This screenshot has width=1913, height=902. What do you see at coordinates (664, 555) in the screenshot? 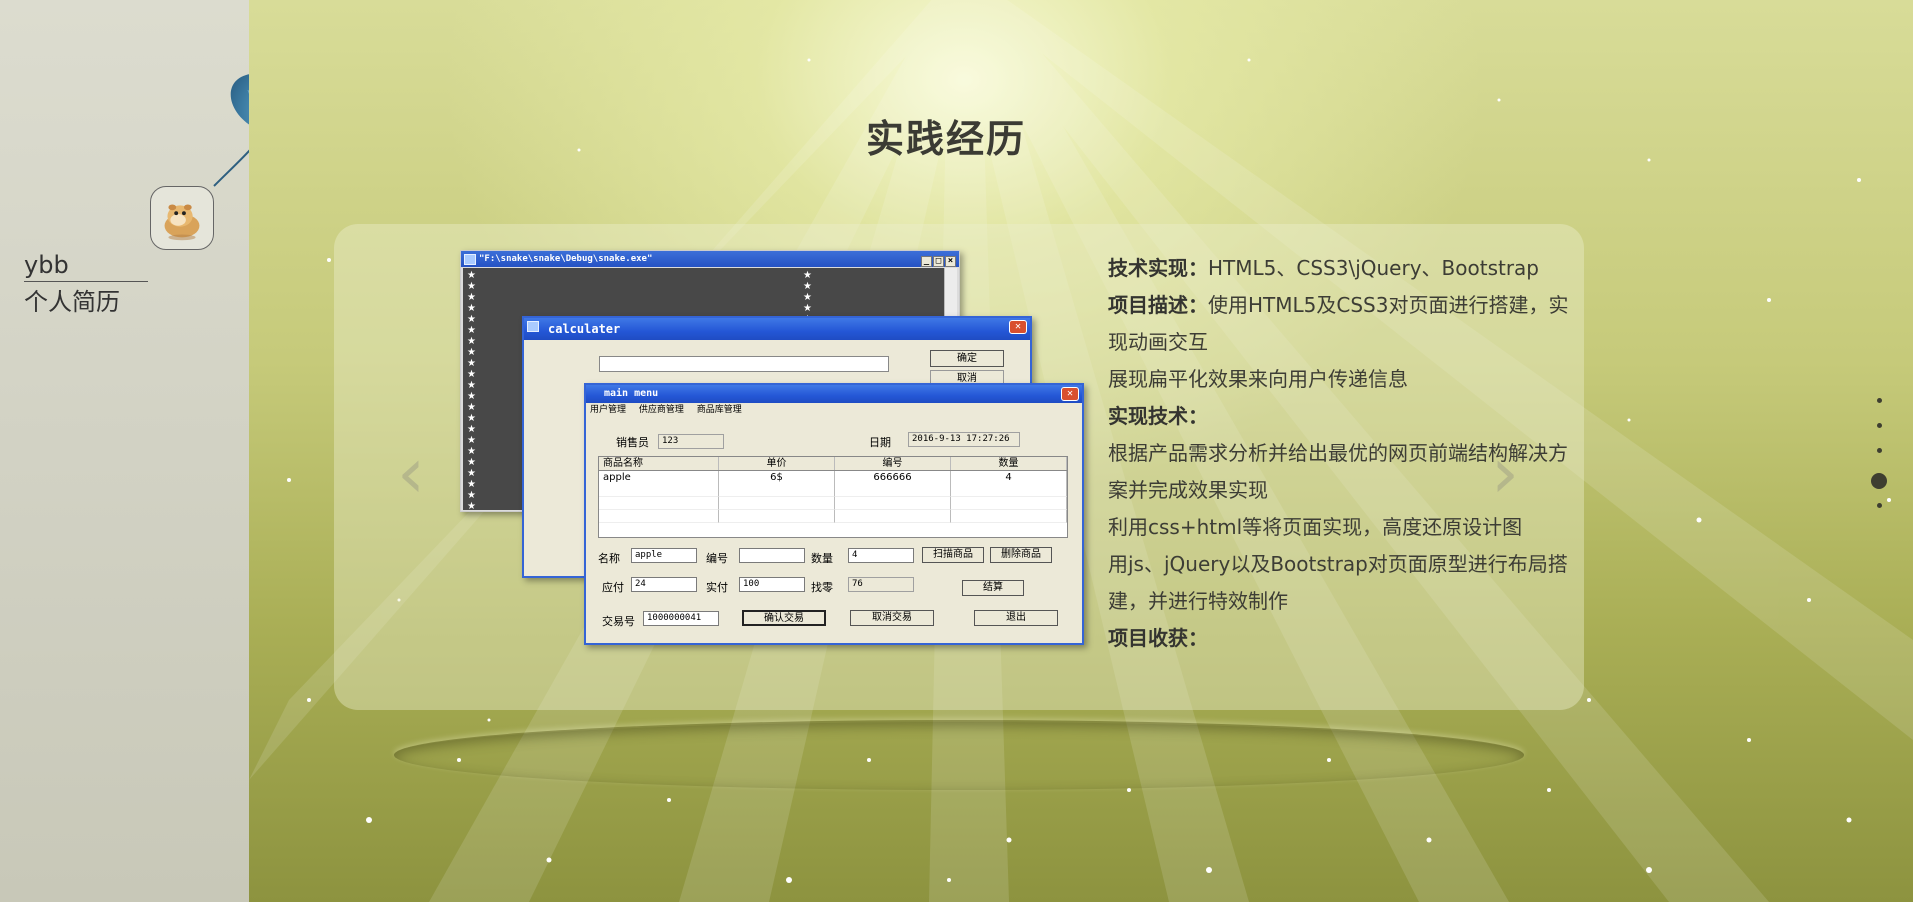
I see `name-field: apple` at bounding box center [664, 555].